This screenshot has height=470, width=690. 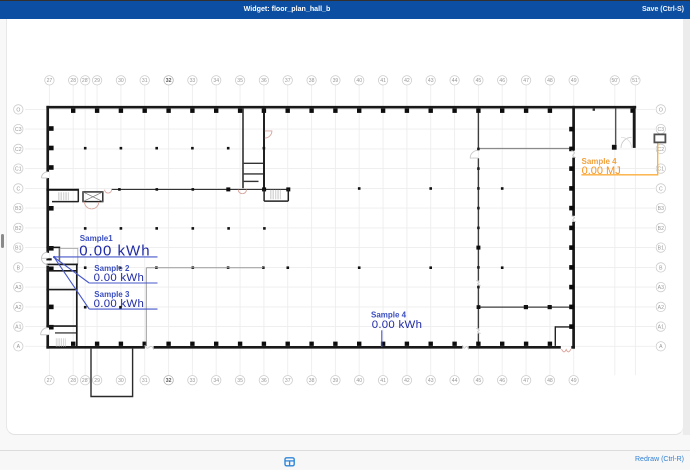 I want to click on svg-text: Sample1, so click(x=96, y=238).